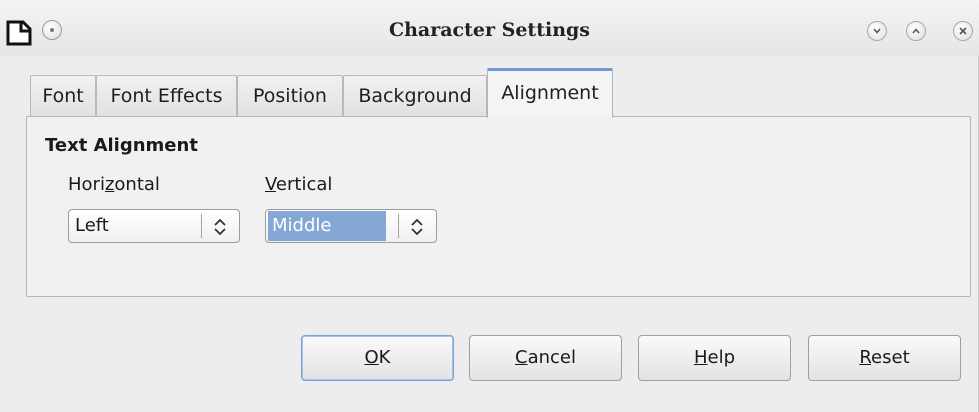 The image size is (979, 412). Describe the element at coordinates (114, 184) in the screenshot. I see `horizontal-label: Horizontal` at that location.